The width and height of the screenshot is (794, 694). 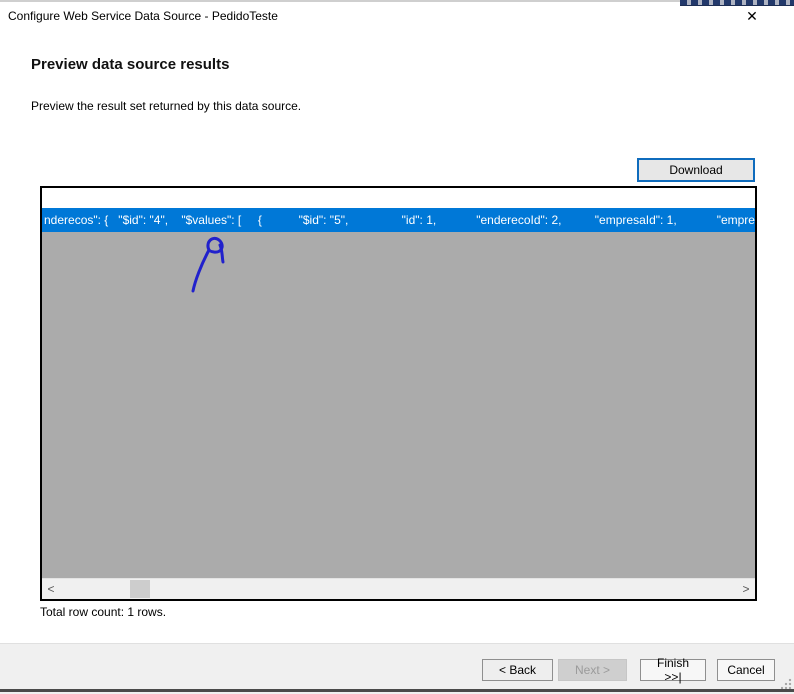 What do you see at coordinates (397, 690) in the screenshot?
I see `window-bottom-border` at bounding box center [397, 690].